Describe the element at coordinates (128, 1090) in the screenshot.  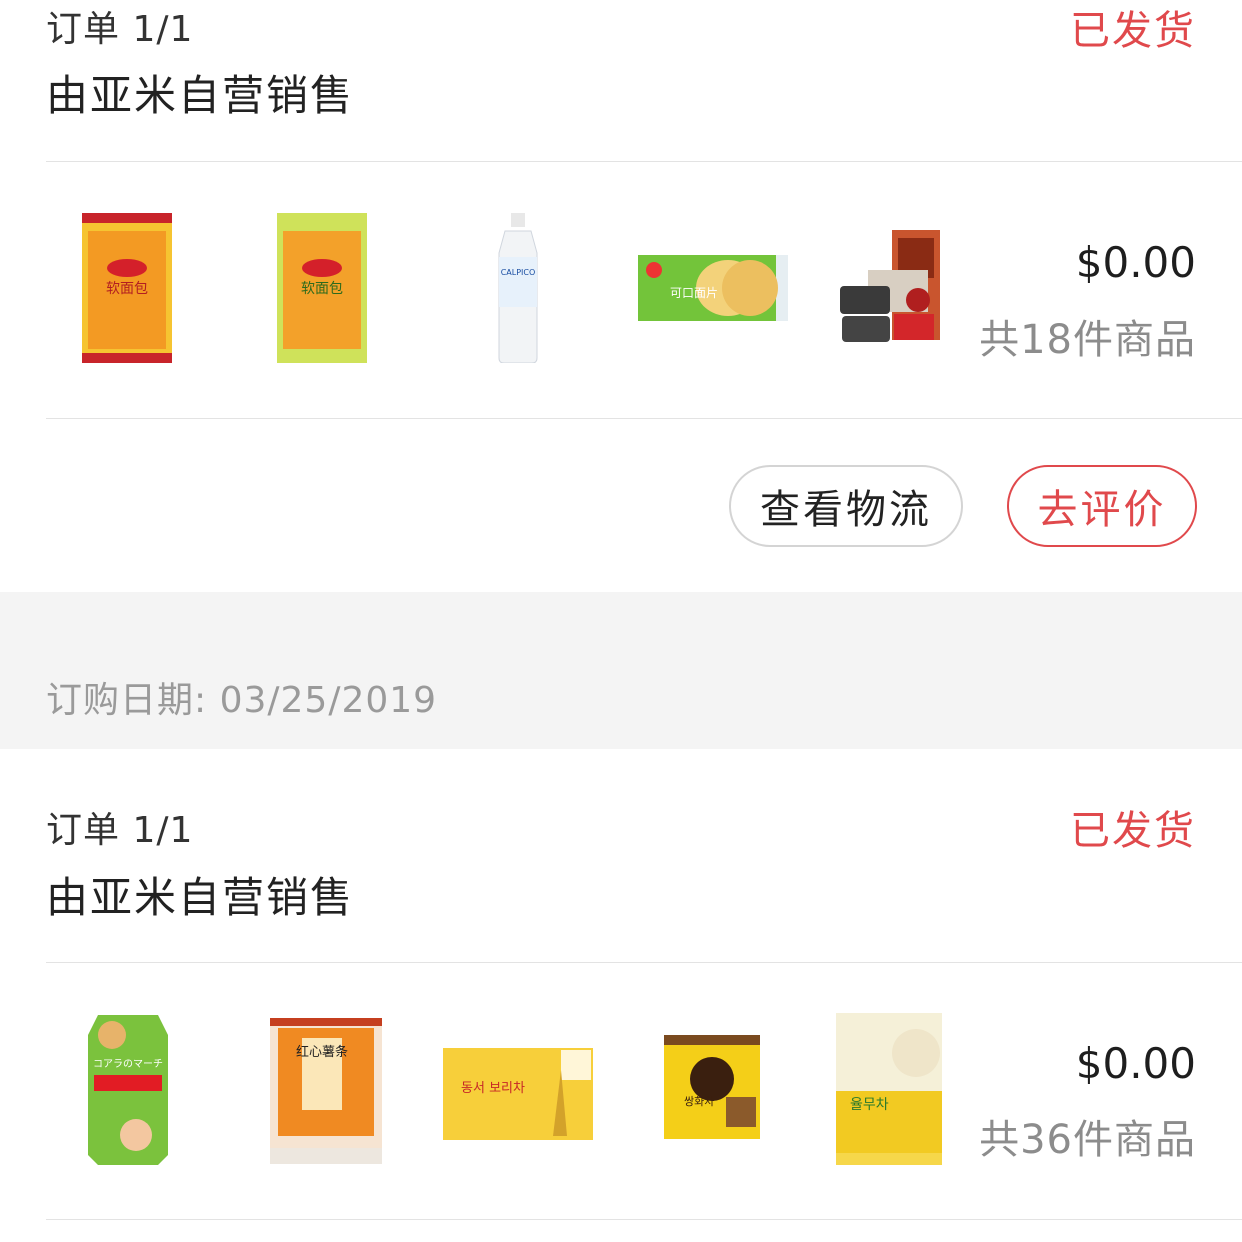
I see `product-thumb: コアラのマーチ` at that location.